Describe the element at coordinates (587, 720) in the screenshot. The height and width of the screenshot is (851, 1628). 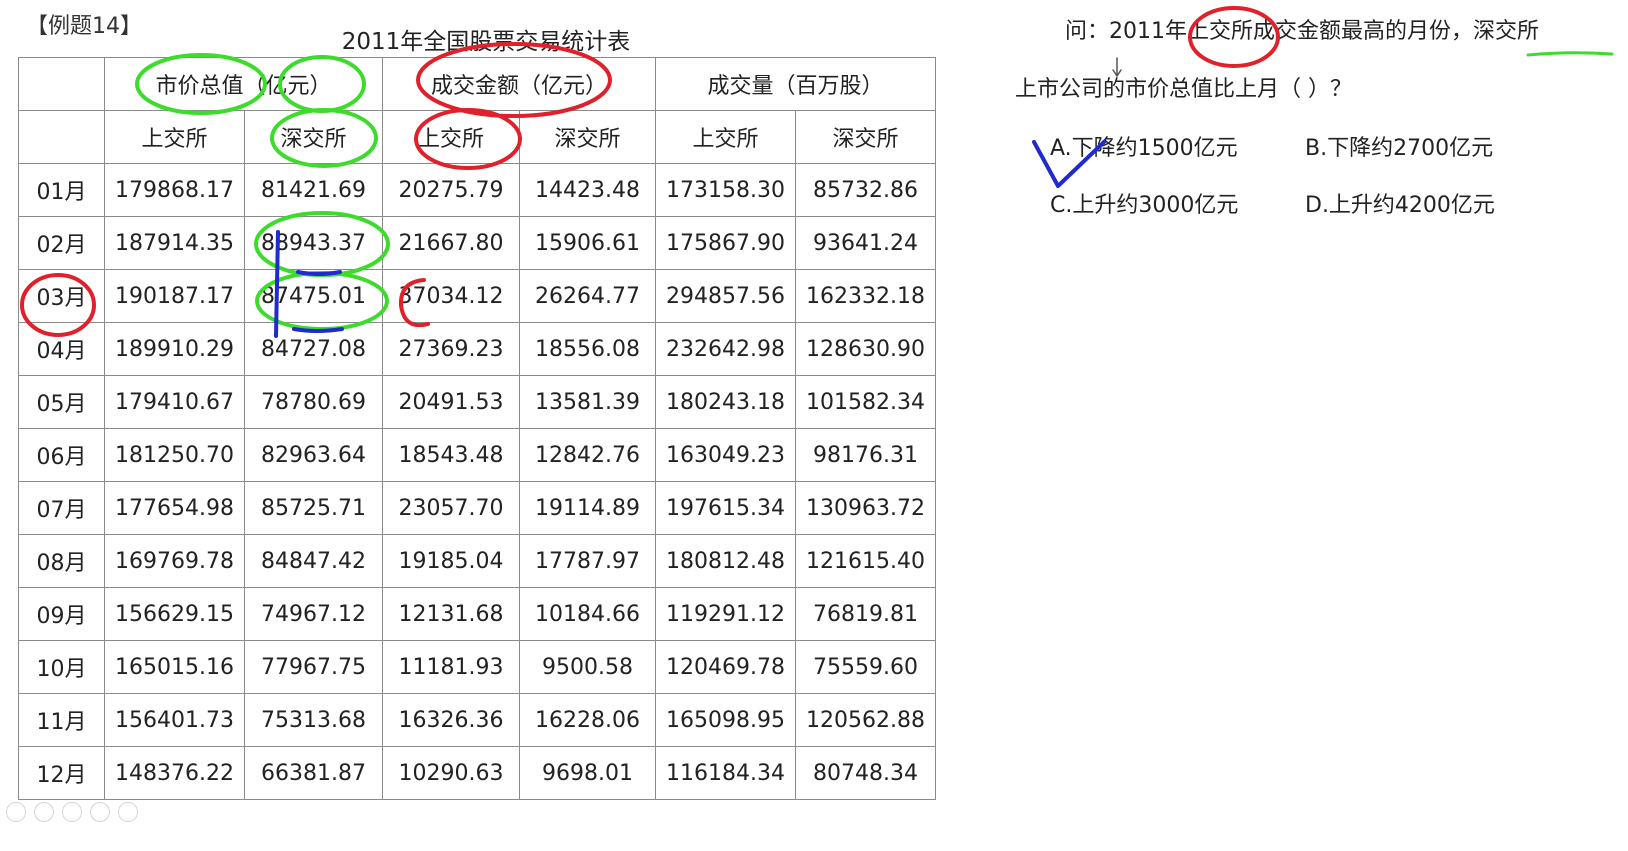
I see `table-cell: 16228.06` at that location.